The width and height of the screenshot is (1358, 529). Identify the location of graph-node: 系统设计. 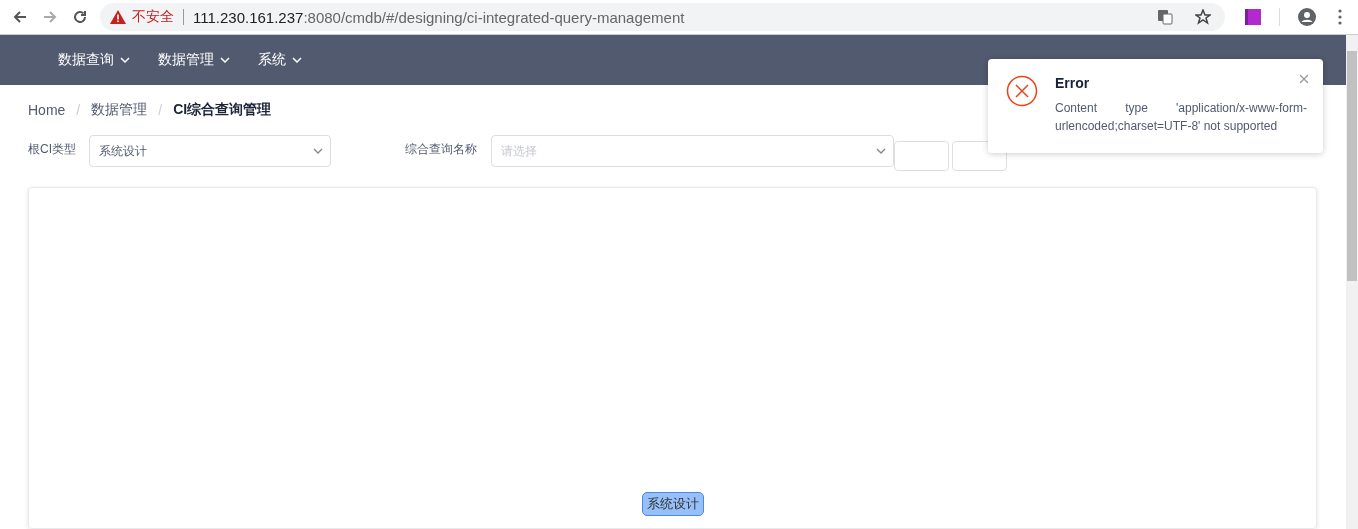
(672, 504).